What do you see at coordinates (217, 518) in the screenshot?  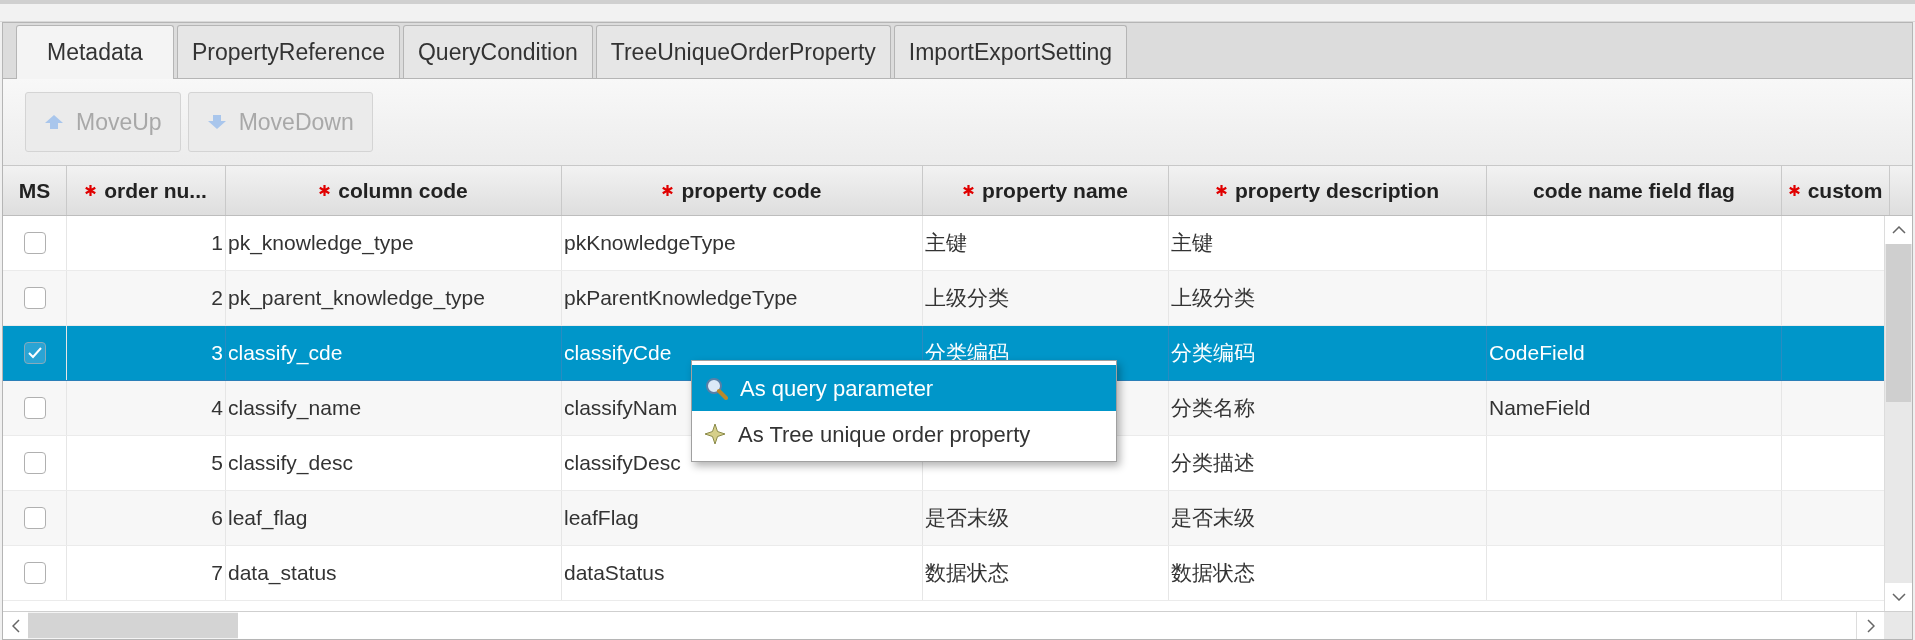 I see `table-cell-text: 6` at bounding box center [217, 518].